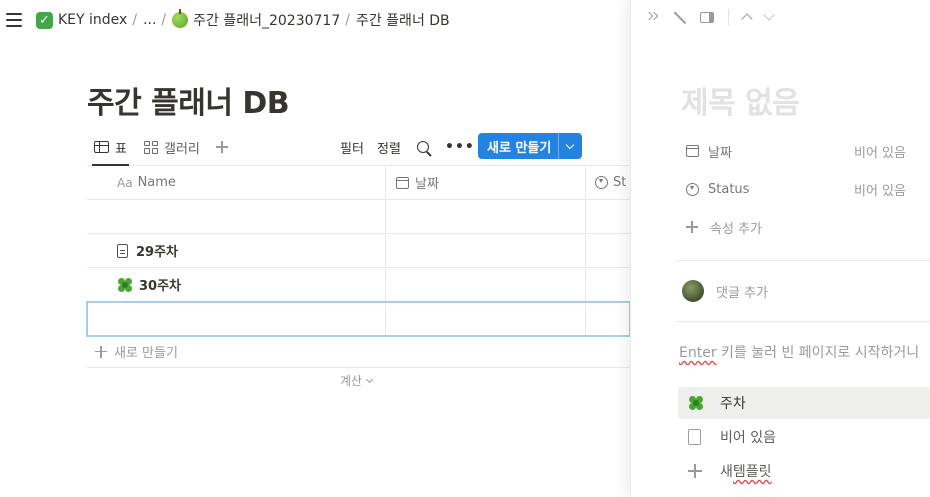 This screenshot has height=497, width=930. What do you see at coordinates (358, 352) in the screenshot?
I see `add-row-button: 새로 만들기` at bounding box center [358, 352].